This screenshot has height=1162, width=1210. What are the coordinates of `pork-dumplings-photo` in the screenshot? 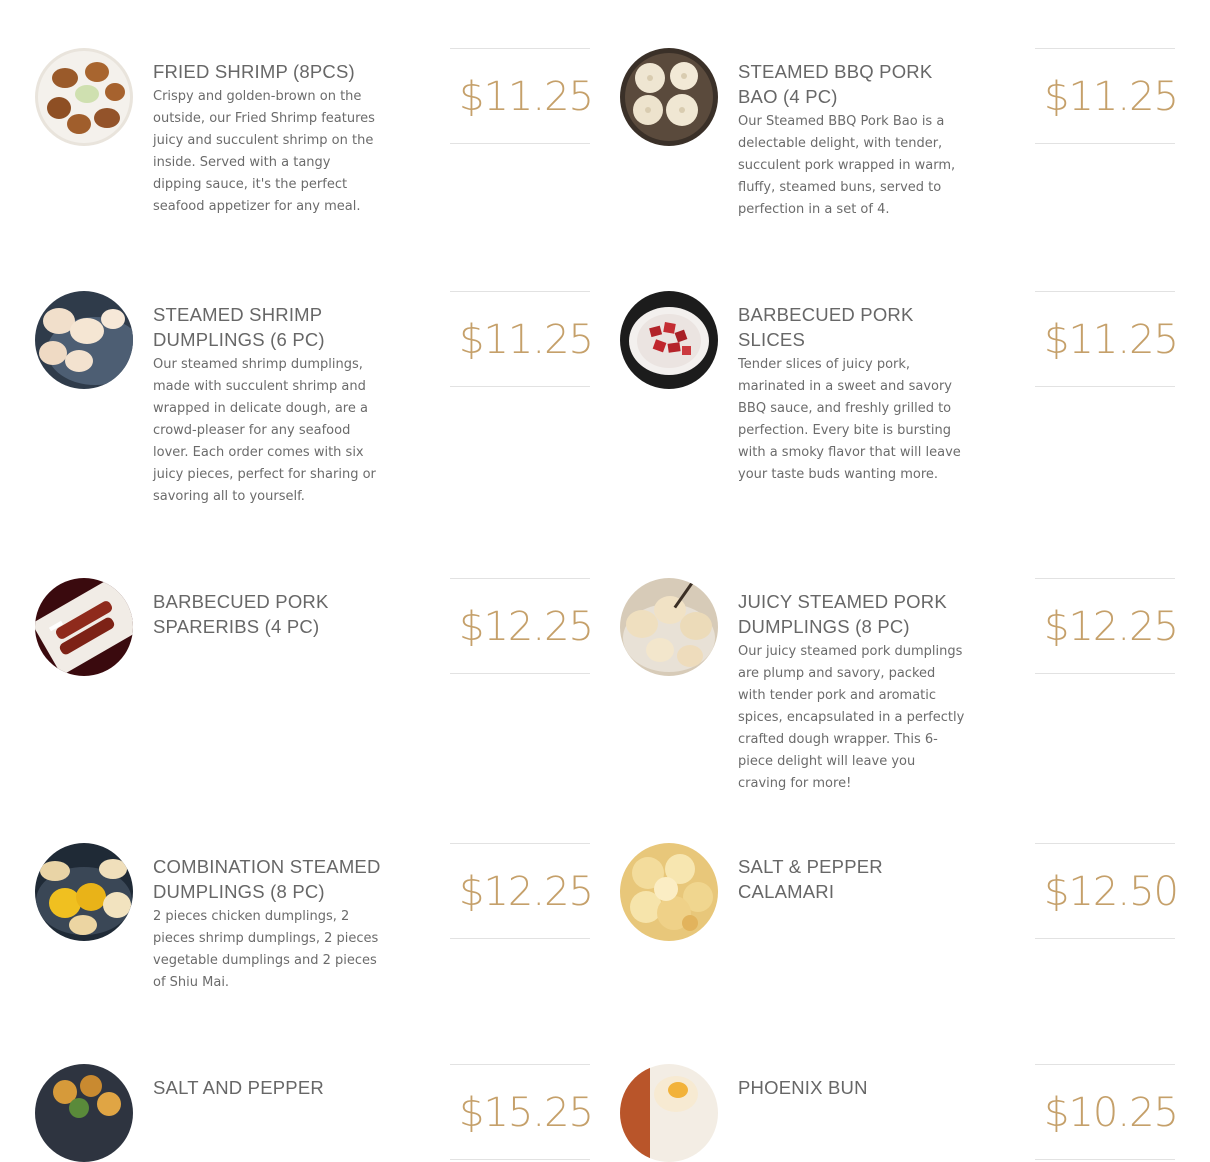 It's located at (669, 627).